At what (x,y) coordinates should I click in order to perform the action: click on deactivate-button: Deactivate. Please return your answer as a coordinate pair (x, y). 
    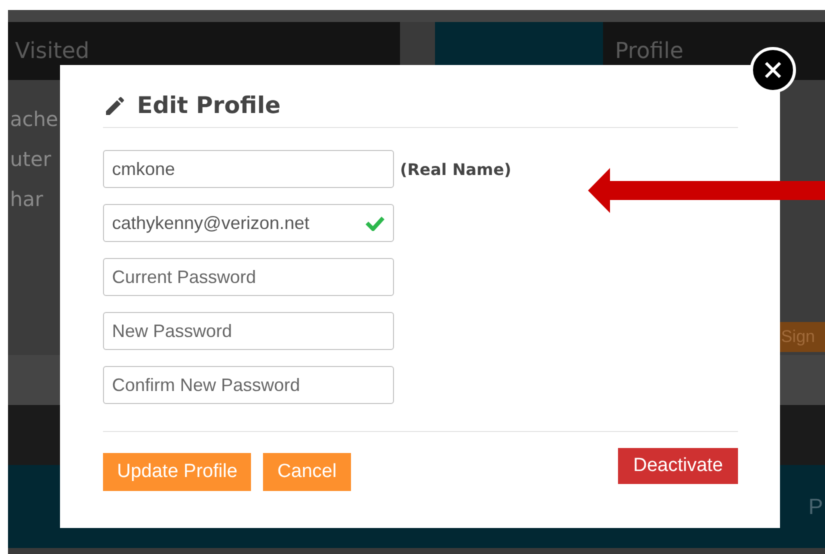
    Looking at the image, I should click on (678, 466).